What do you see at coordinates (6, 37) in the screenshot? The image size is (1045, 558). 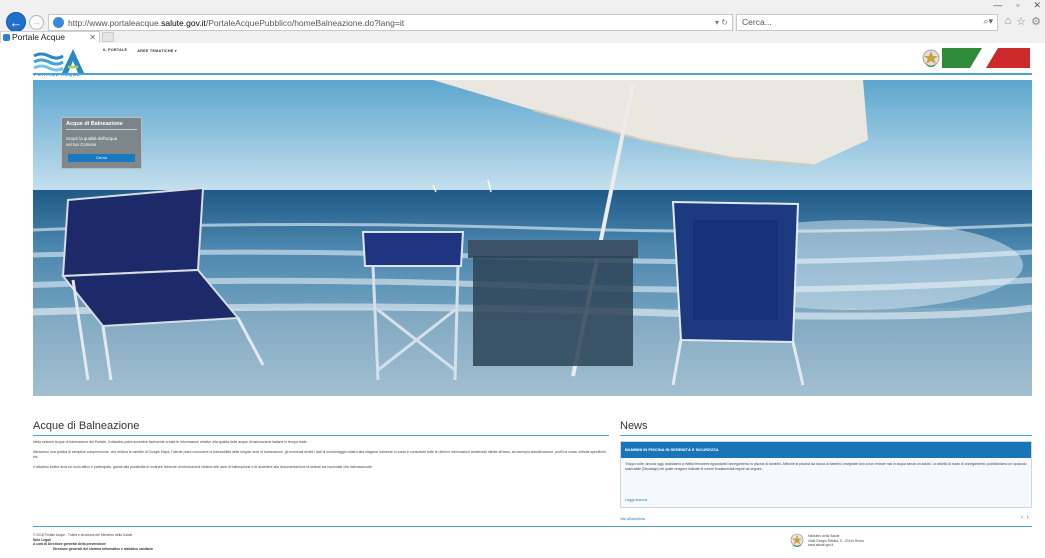 I see `favicon-icon` at bounding box center [6, 37].